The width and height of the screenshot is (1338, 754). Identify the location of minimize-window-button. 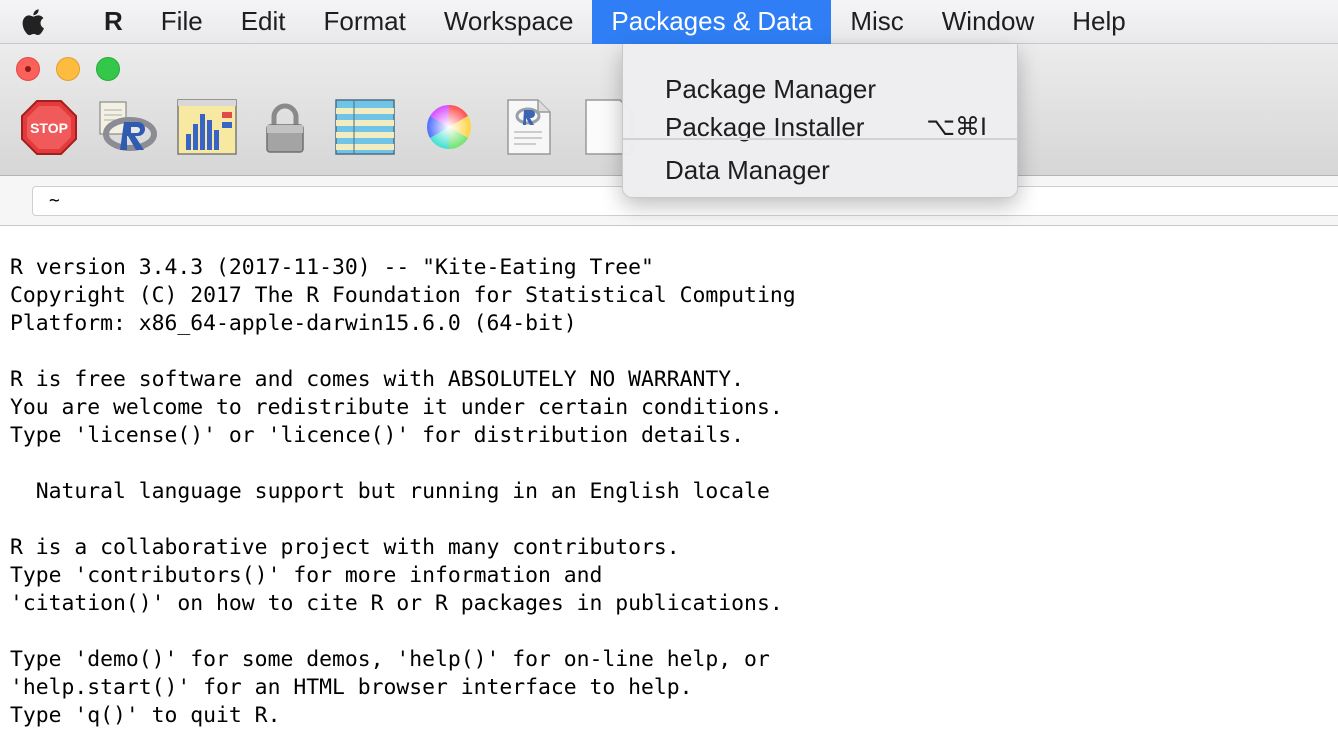
(68, 69).